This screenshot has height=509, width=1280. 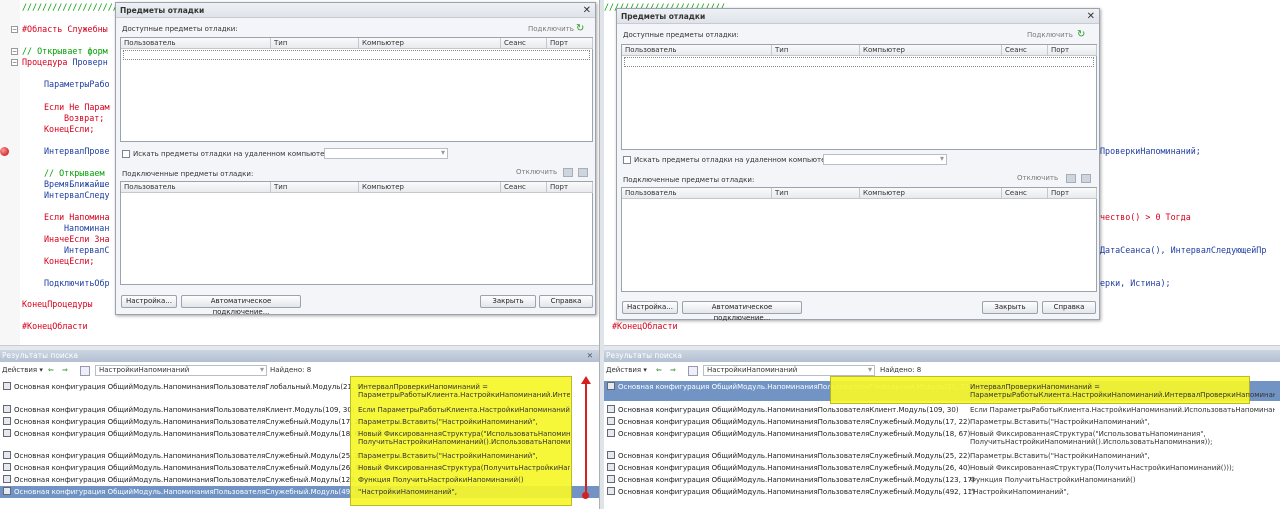 What do you see at coordinates (84, 118) in the screenshot?
I see `code-line: Возврат;` at bounding box center [84, 118].